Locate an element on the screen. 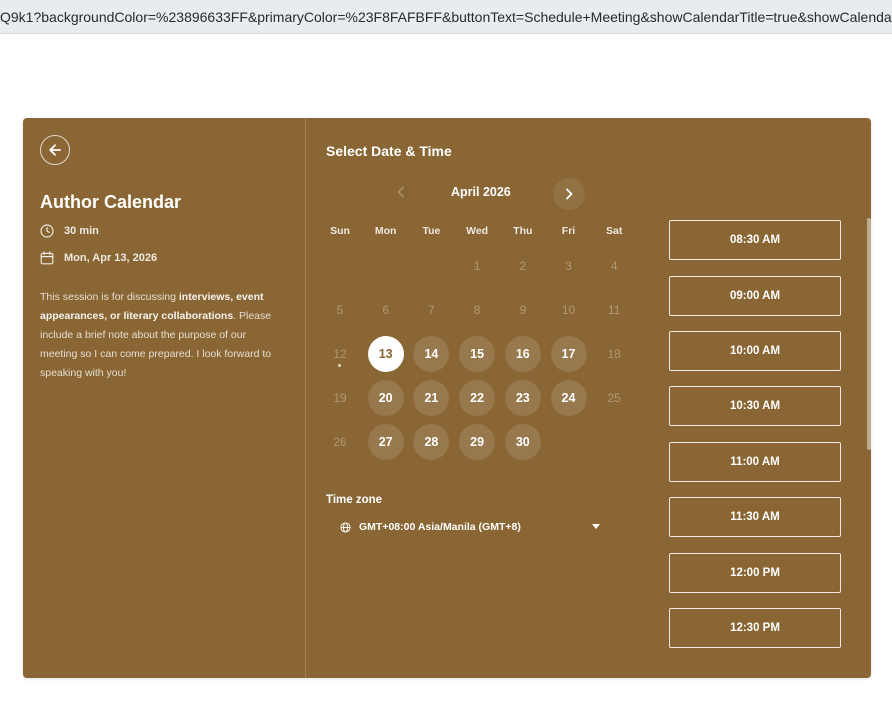 The height and width of the screenshot is (709, 892). calendar-day: 18 is located at coordinates (614, 354).